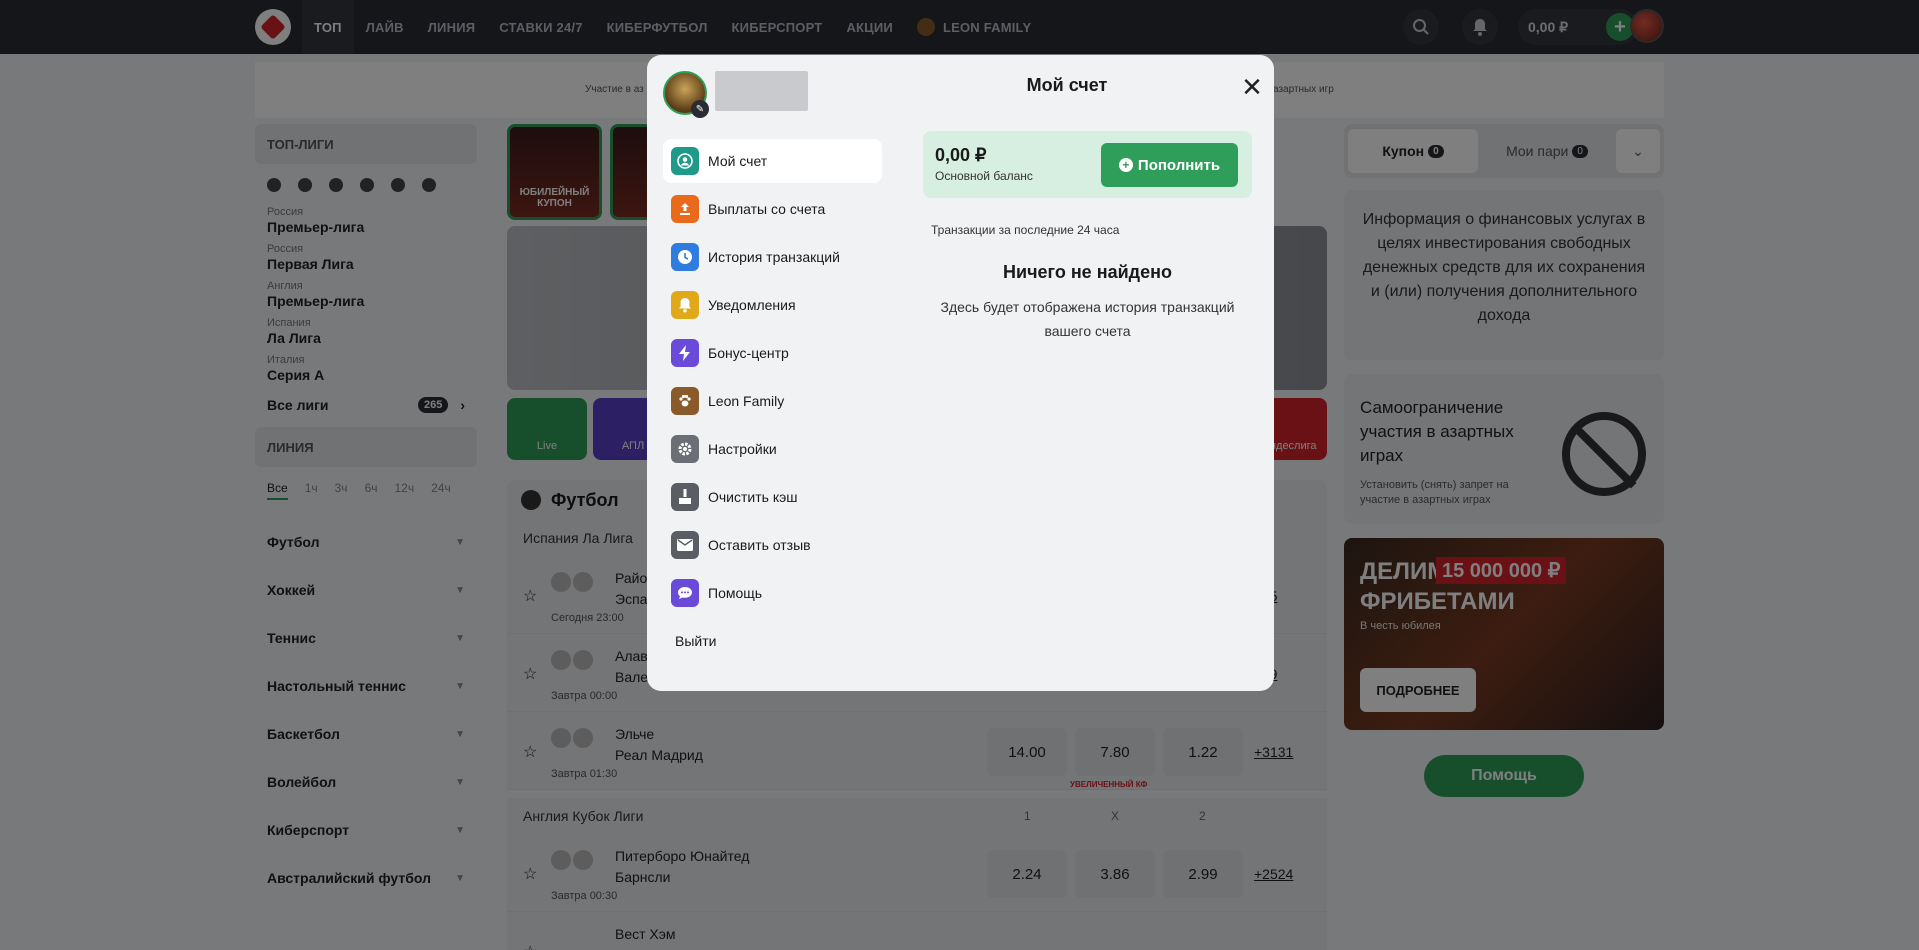 The height and width of the screenshot is (950, 1919). I want to click on menu-item-feedback: Оставить отзыв, so click(772, 545).